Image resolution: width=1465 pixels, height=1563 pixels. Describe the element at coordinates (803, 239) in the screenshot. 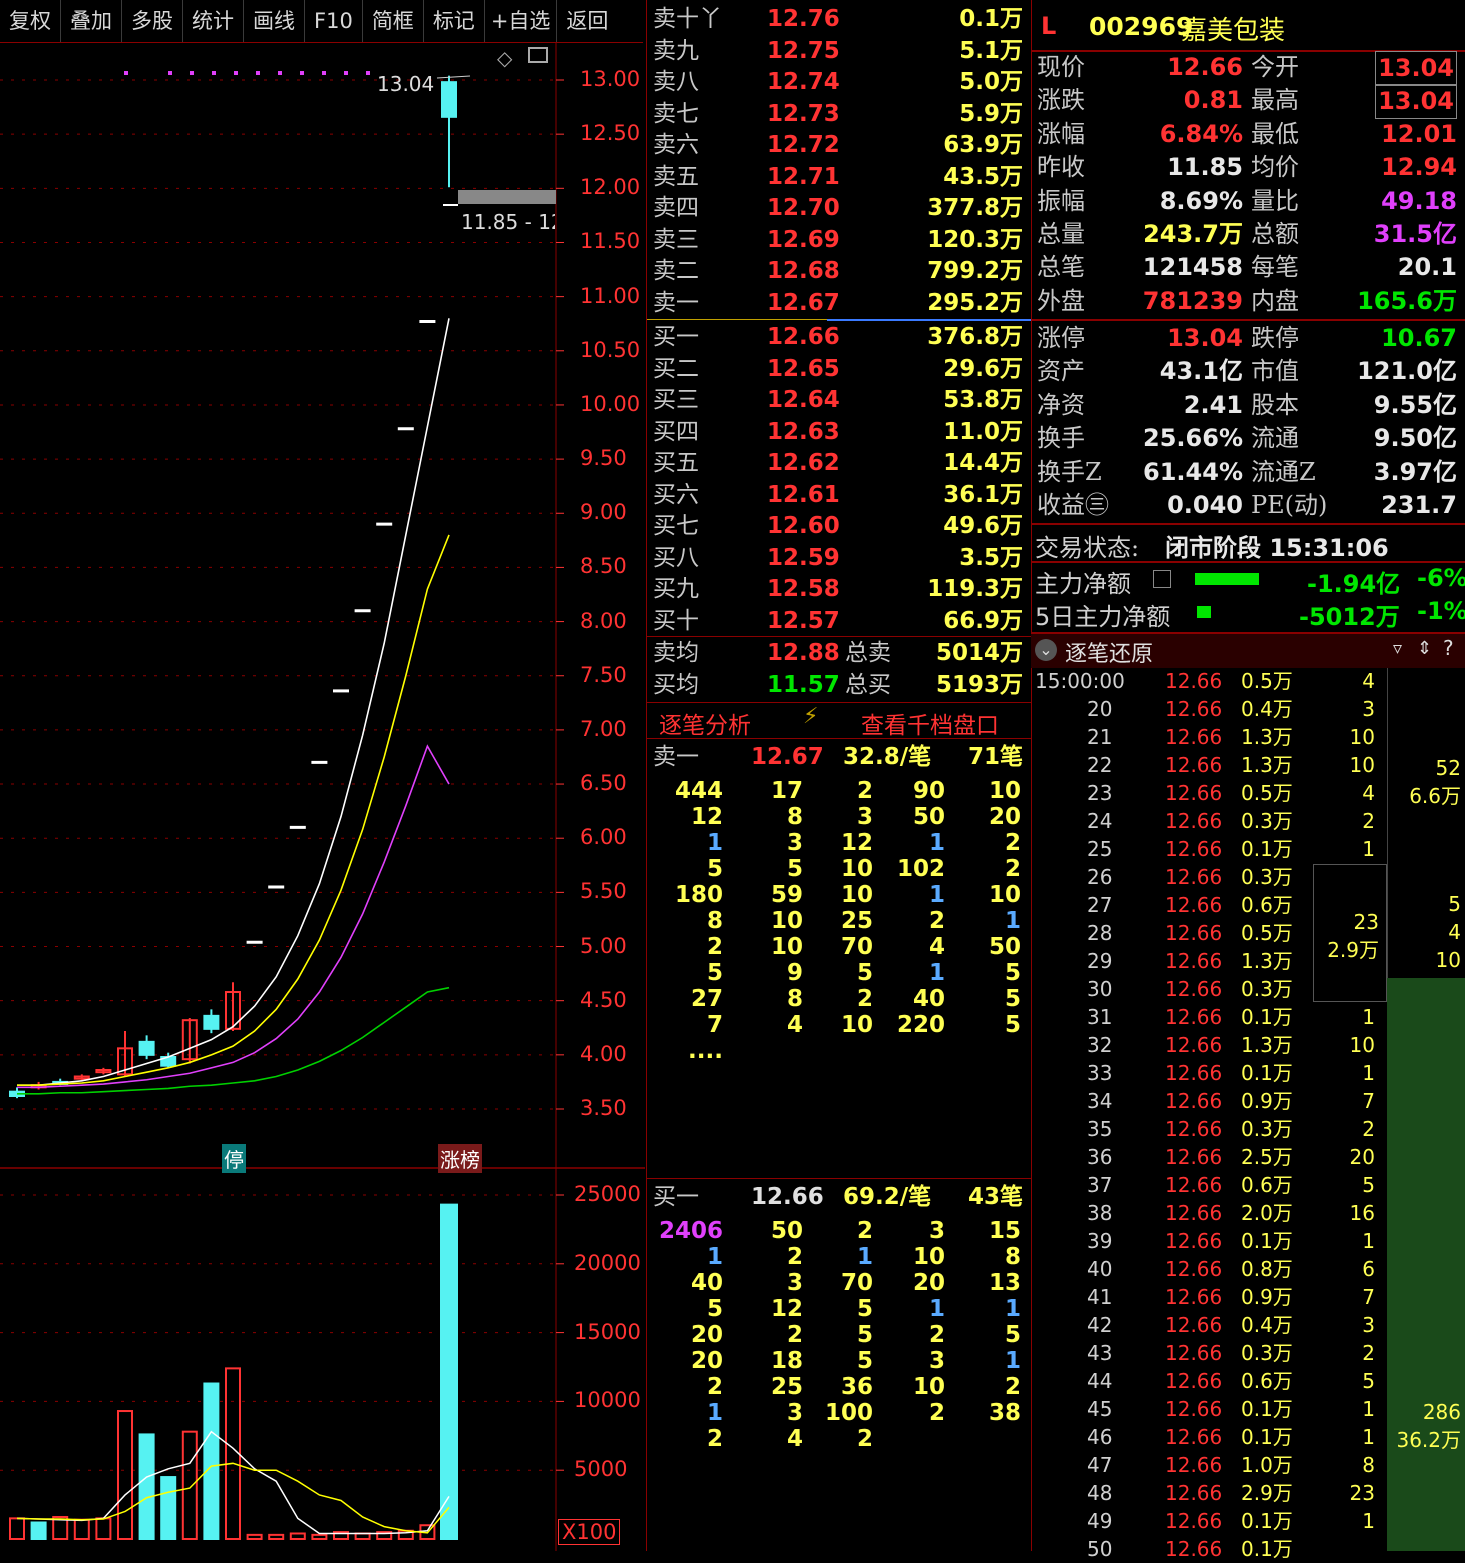

I see `ask-level-price: 12.69` at that location.